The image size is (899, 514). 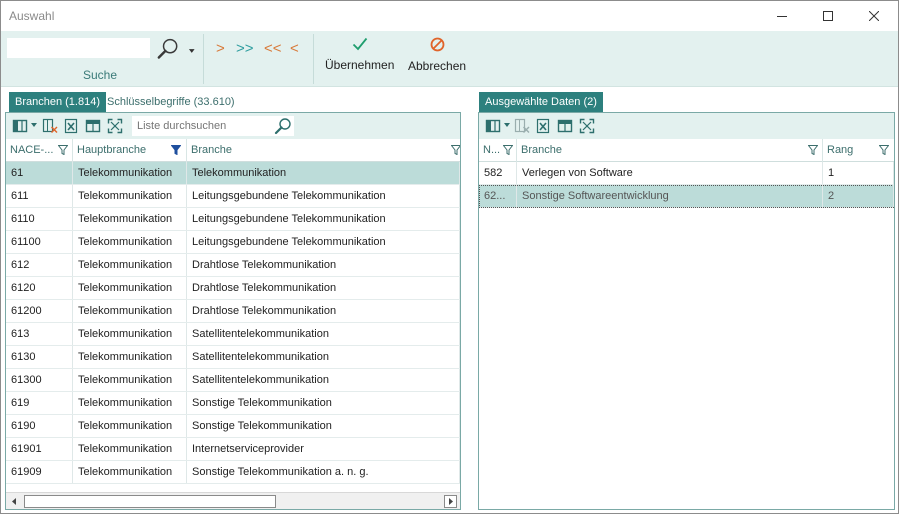 I want to click on close-icon, so click(x=874, y=16).